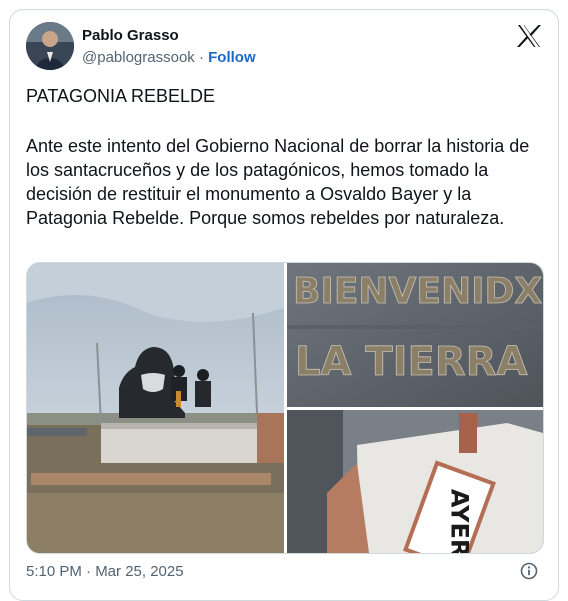  Describe the element at coordinates (105, 571) in the screenshot. I see `timestamp: 5:10 PM · Mar 25, 2025` at that location.